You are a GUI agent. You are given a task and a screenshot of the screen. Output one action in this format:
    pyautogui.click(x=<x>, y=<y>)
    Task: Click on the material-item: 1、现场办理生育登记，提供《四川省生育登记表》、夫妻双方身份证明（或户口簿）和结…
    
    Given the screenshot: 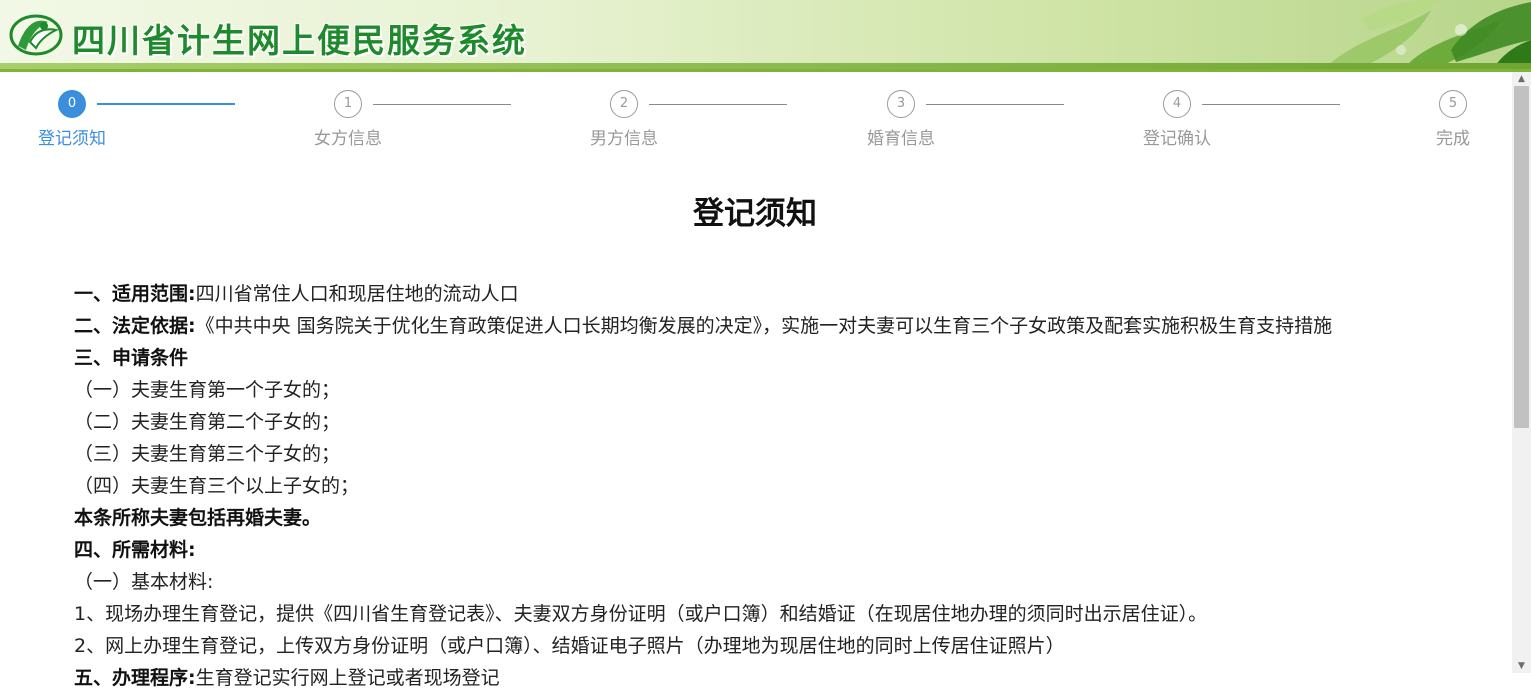 What is the action you would take?
    pyautogui.click(x=641, y=614)
    